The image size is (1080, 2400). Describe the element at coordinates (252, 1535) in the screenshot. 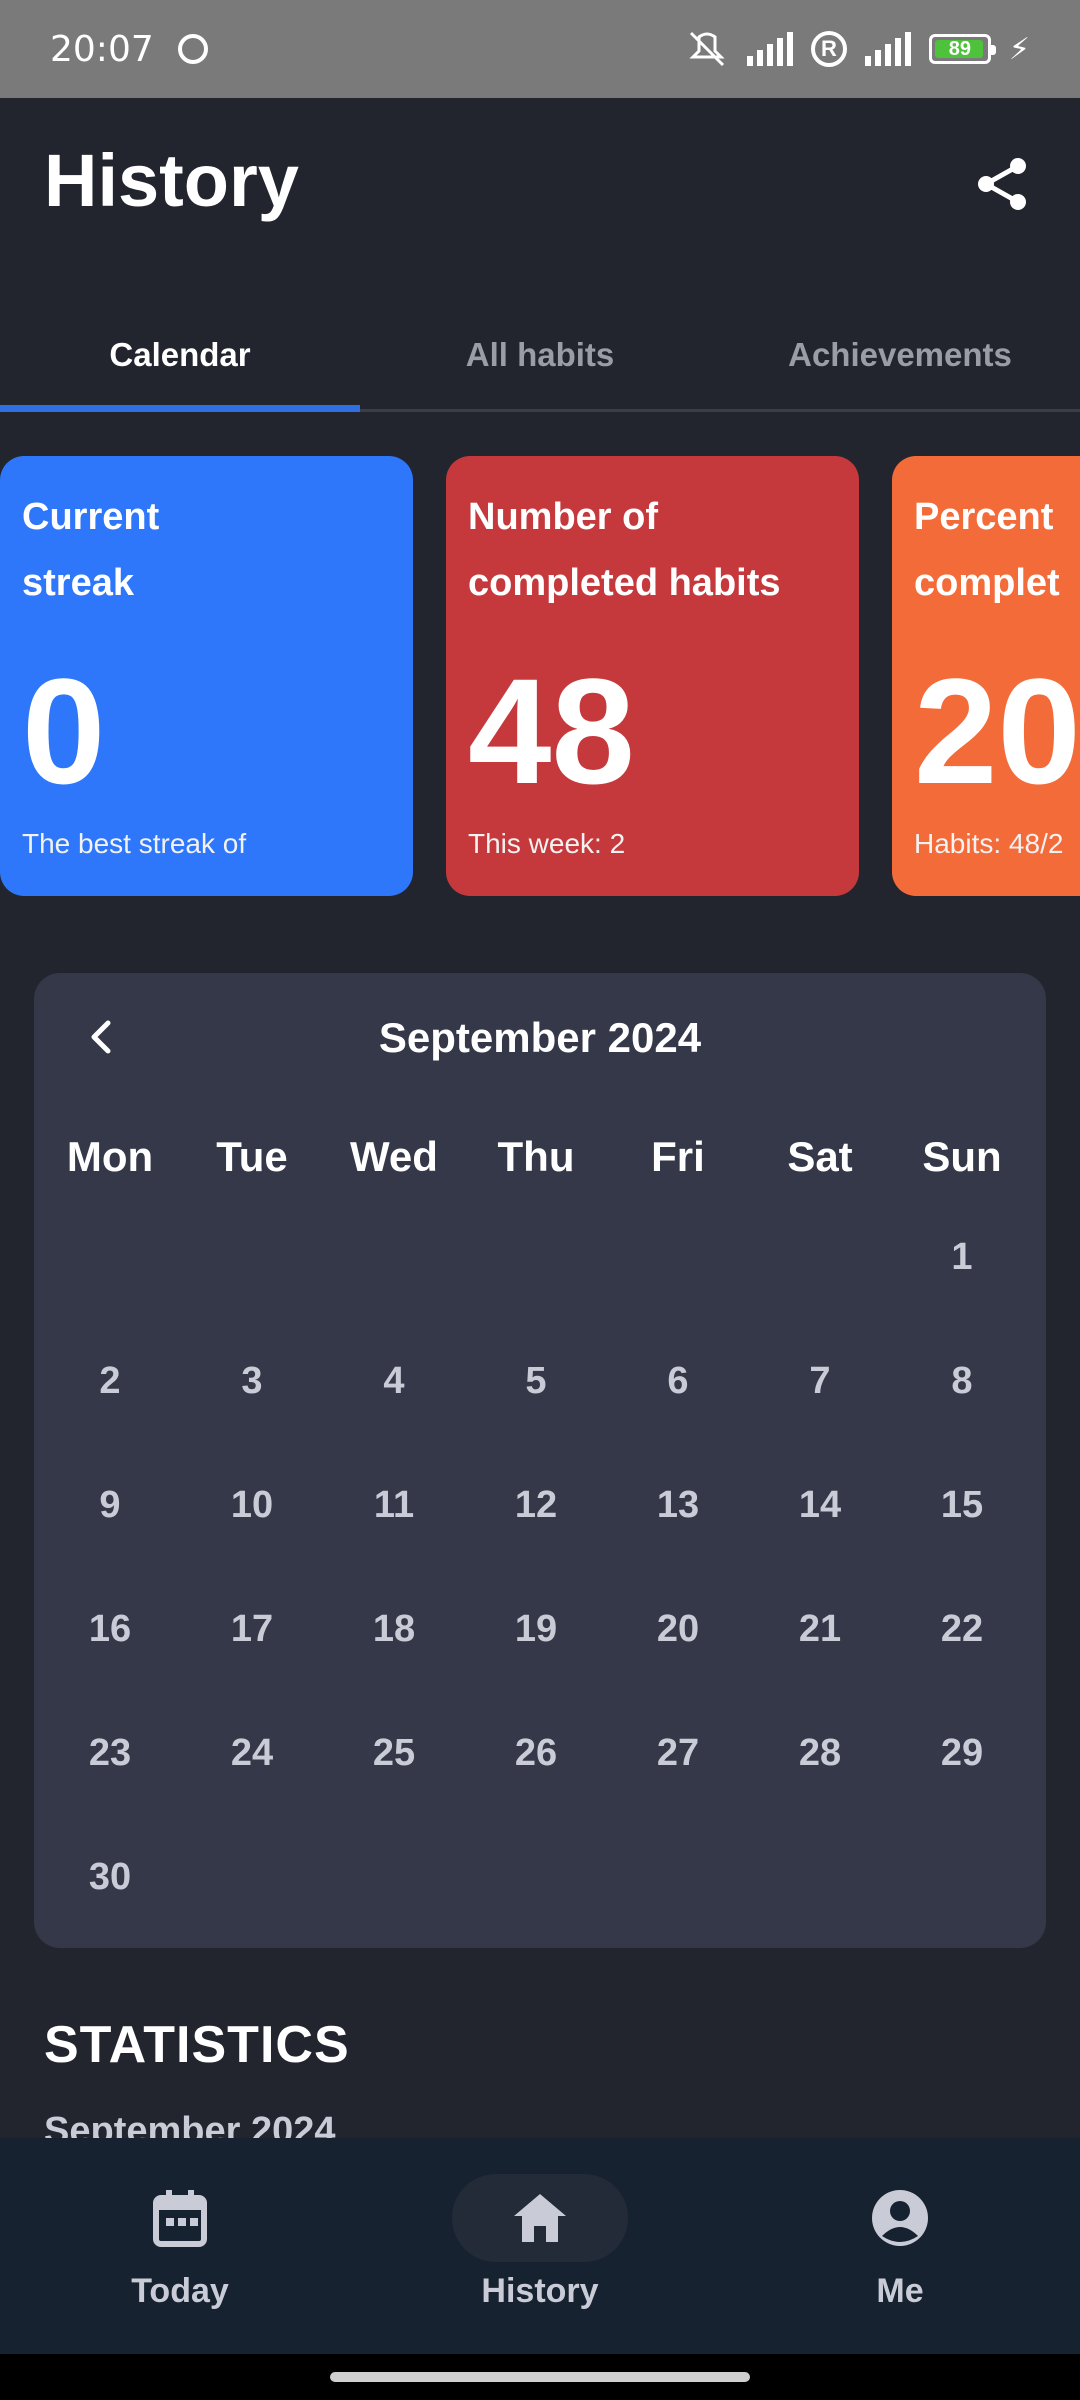

I see `calendar-day: 10` at that location.